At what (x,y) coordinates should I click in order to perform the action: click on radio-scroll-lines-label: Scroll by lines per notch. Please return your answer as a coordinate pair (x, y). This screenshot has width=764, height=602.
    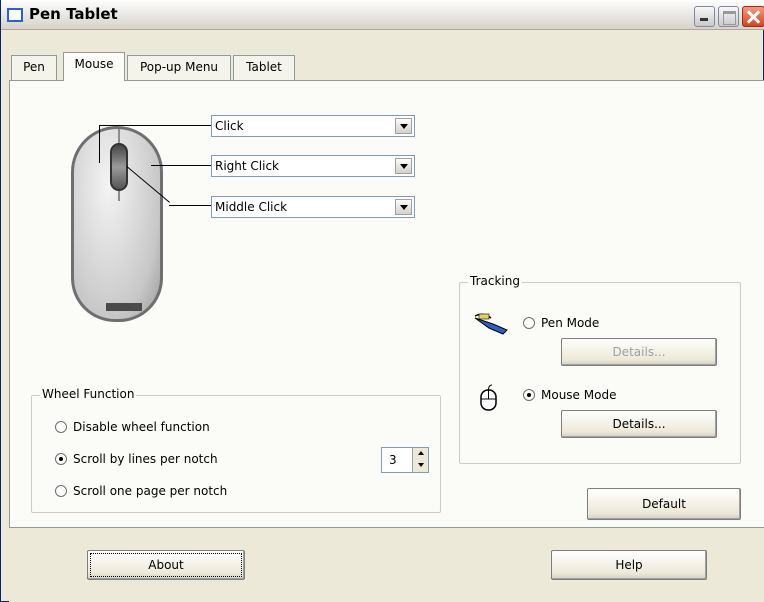
    Looking at the image, I should click on (145, 459).